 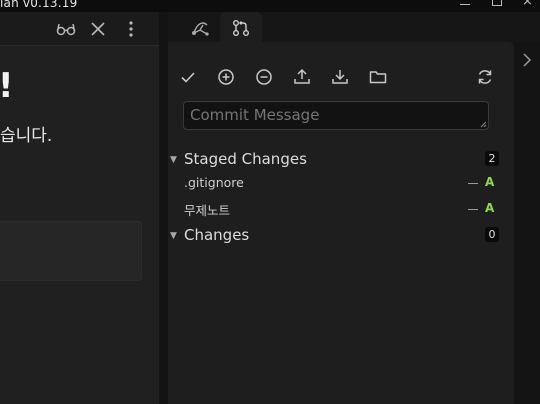 What do you see at coordinates (163, 208) in the screenshot?
I see `pane-divider` at bounding box center [163, 208].